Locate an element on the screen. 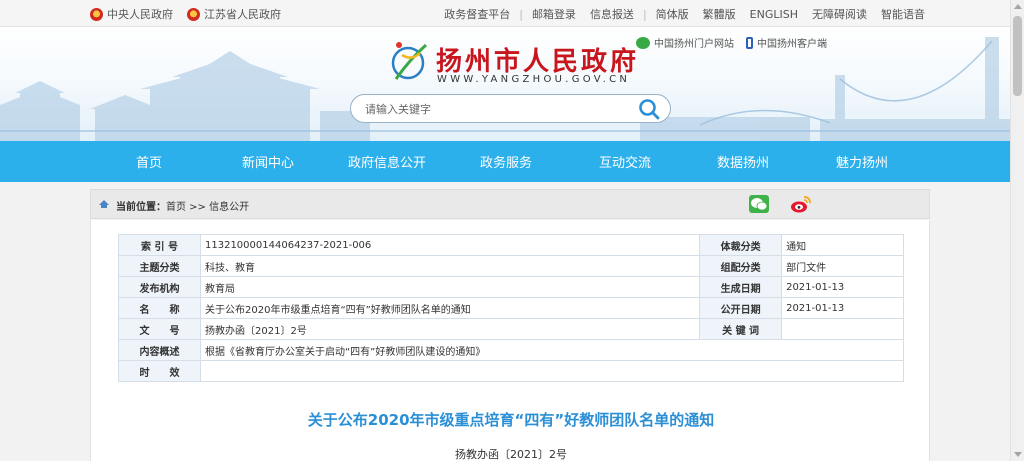  wechat-share-icon is located at coordinates (759, 204).